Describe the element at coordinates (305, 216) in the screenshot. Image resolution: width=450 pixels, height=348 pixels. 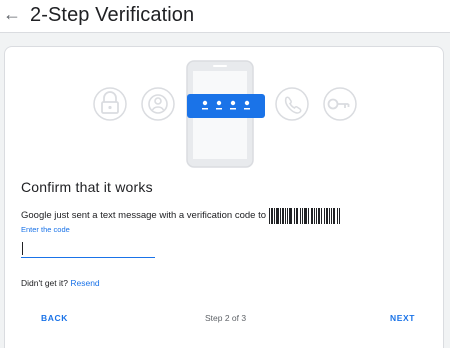
I see `redacted-phone-number` at that location.